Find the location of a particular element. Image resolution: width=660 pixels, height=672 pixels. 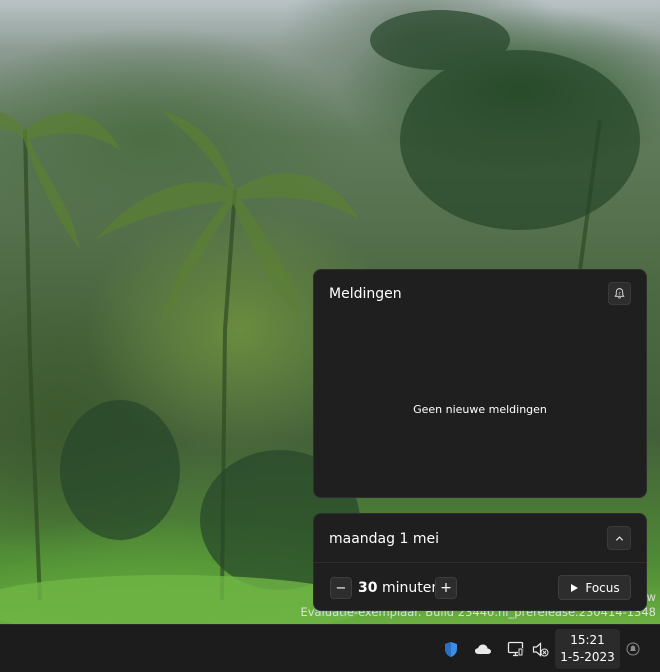

calendar-collapse-button is located at coordinates (619, 538).